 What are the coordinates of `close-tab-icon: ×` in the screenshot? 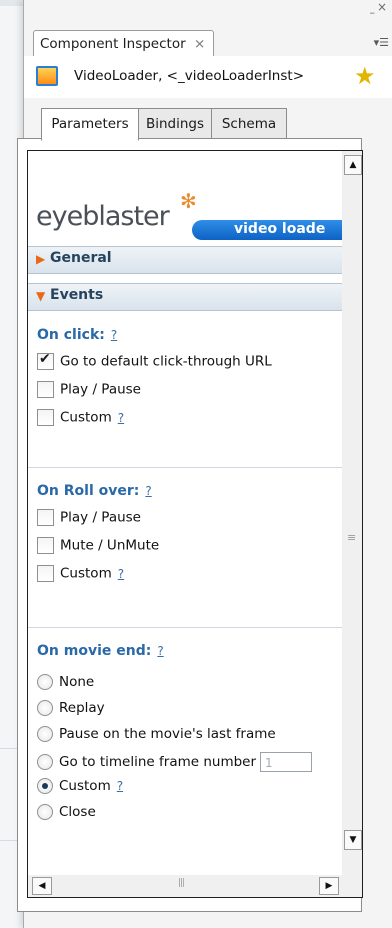 It's located at (199, 44).